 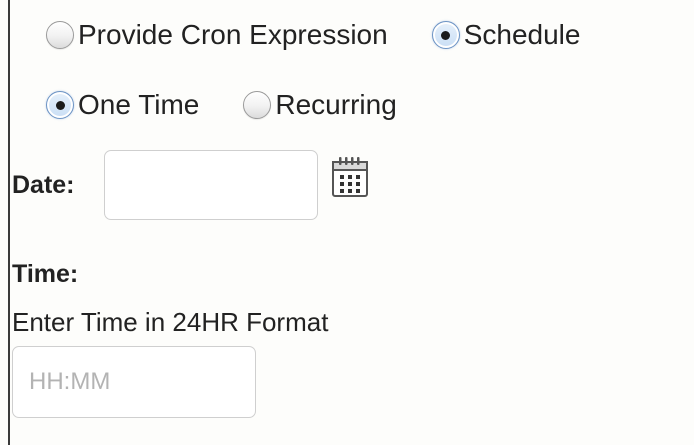 I want to click on time-label: Time:, so click(x=45, y=274).